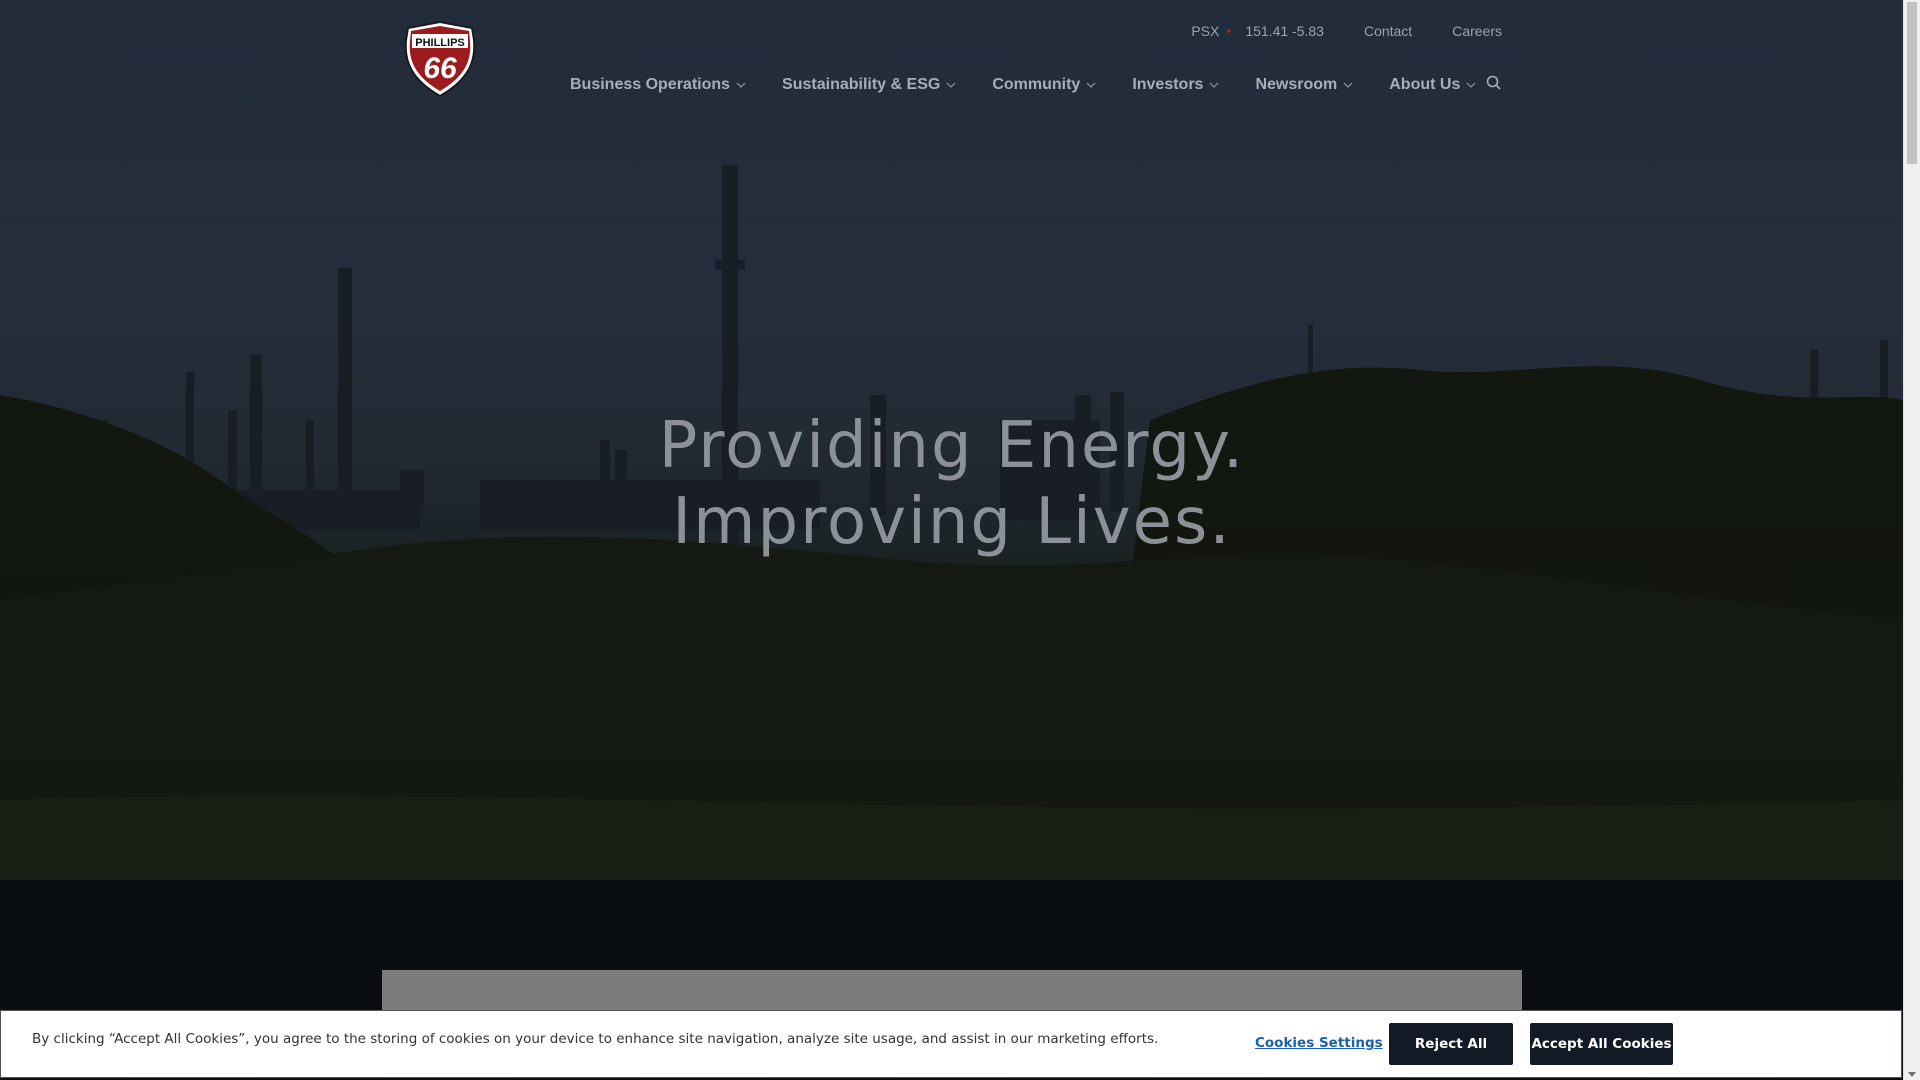  Describe the element at coordinates (1168, 84) in the screenshot. I see `nav-item-label: Investors` at that location.